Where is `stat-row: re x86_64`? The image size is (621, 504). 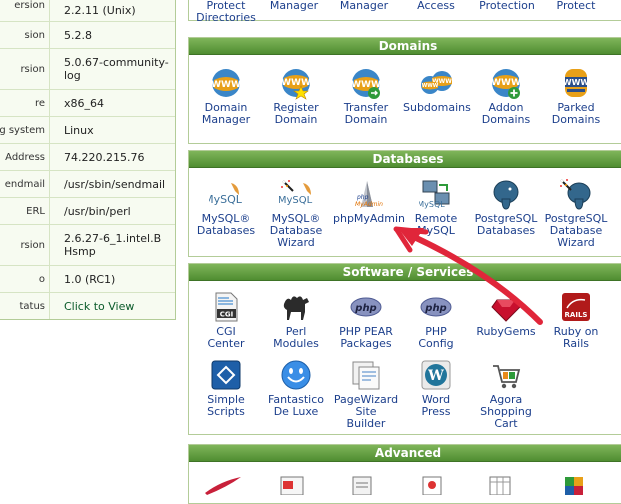 stat-row: re x86_64 is located at coordinates (87, 103).